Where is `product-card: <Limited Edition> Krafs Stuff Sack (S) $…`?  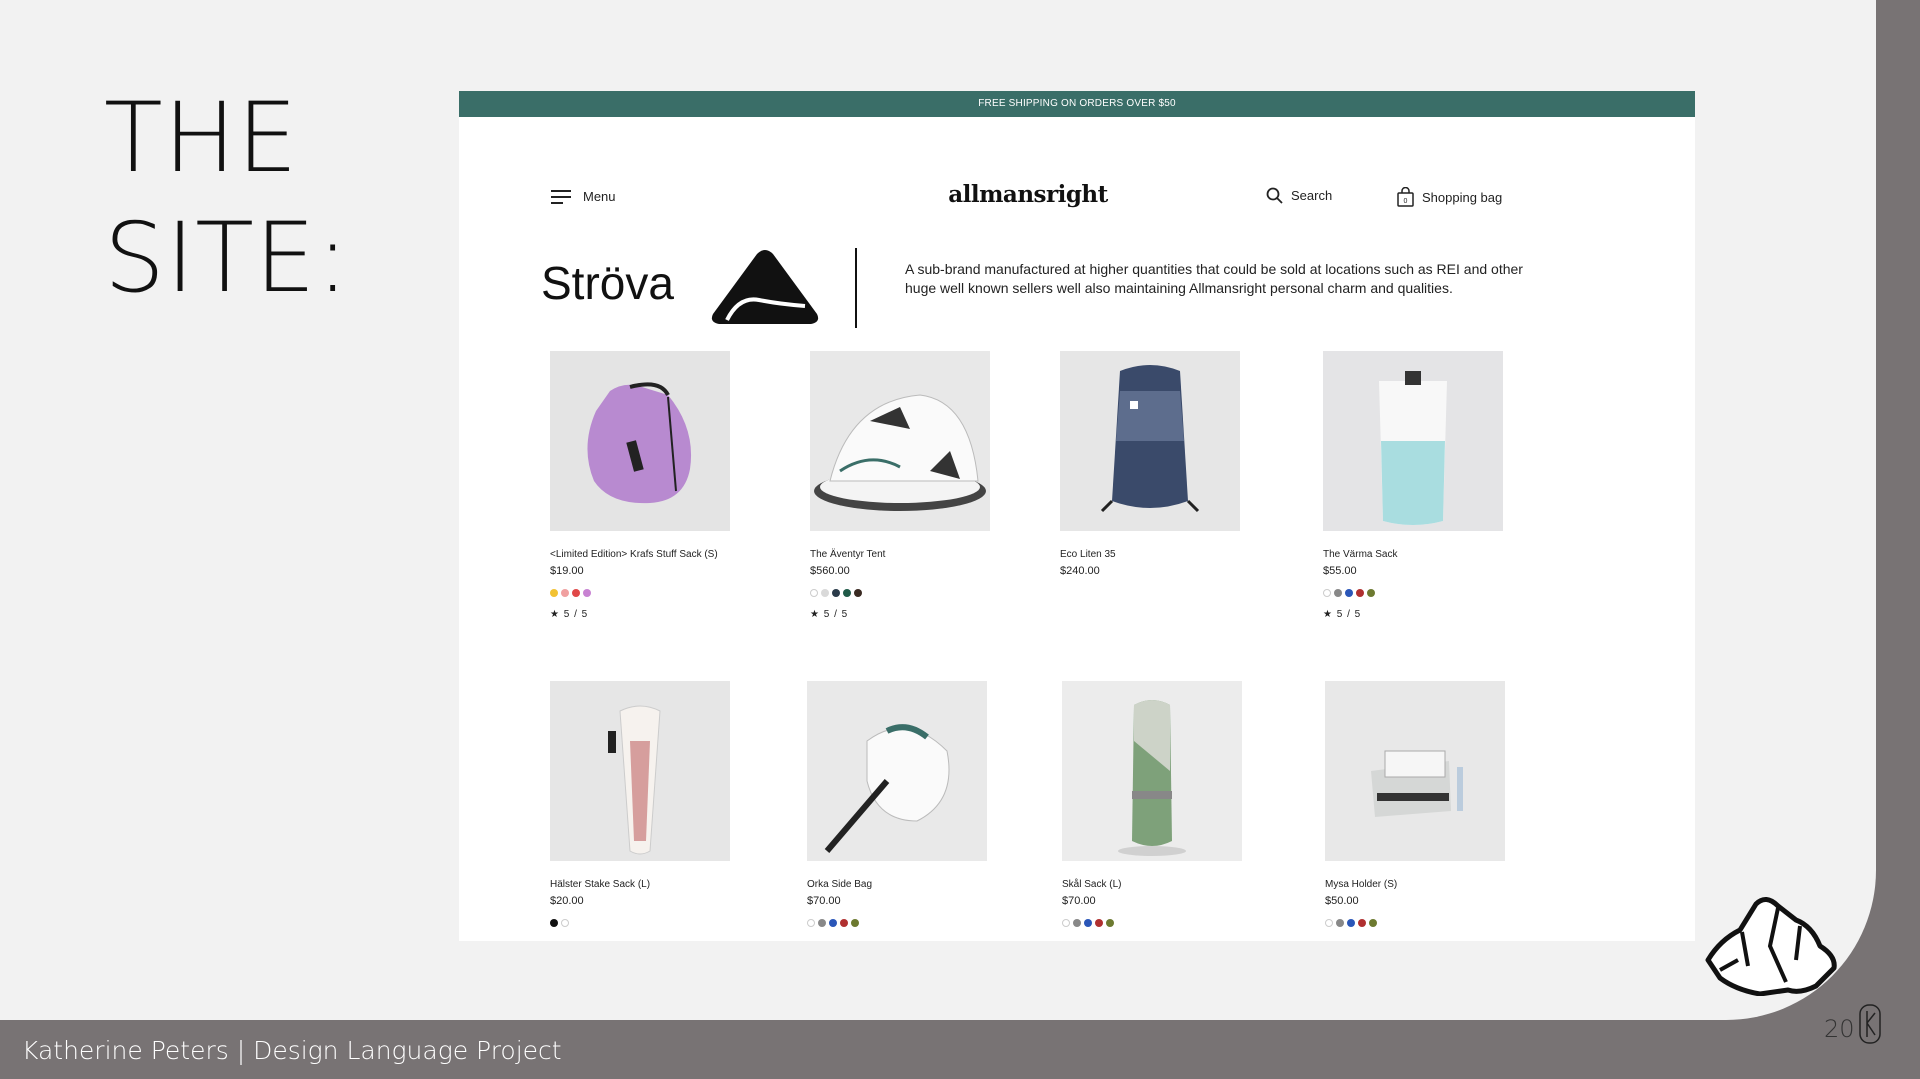 product-card: <Limited Edition> Krafs Stuff Sack (S) $… is located at coordinates (650, 485).